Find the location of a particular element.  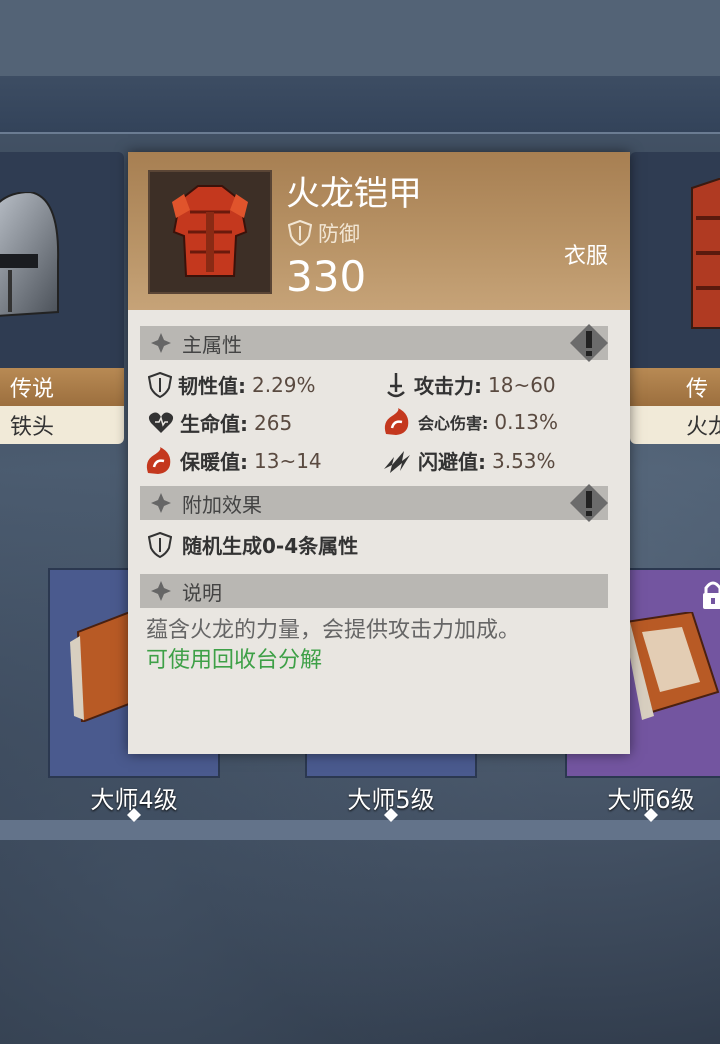

section-title: 附加效果 is located at coordinates (222, 504).